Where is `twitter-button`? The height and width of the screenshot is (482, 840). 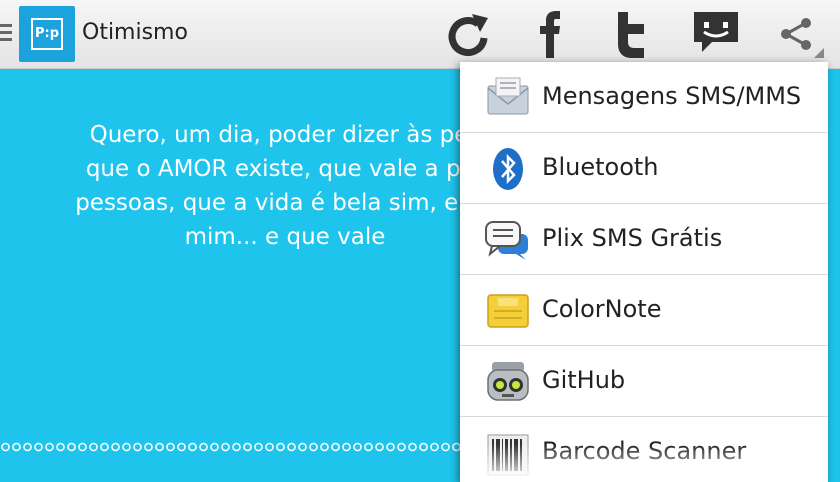
twitter-button is located at coordinates (632, 34).